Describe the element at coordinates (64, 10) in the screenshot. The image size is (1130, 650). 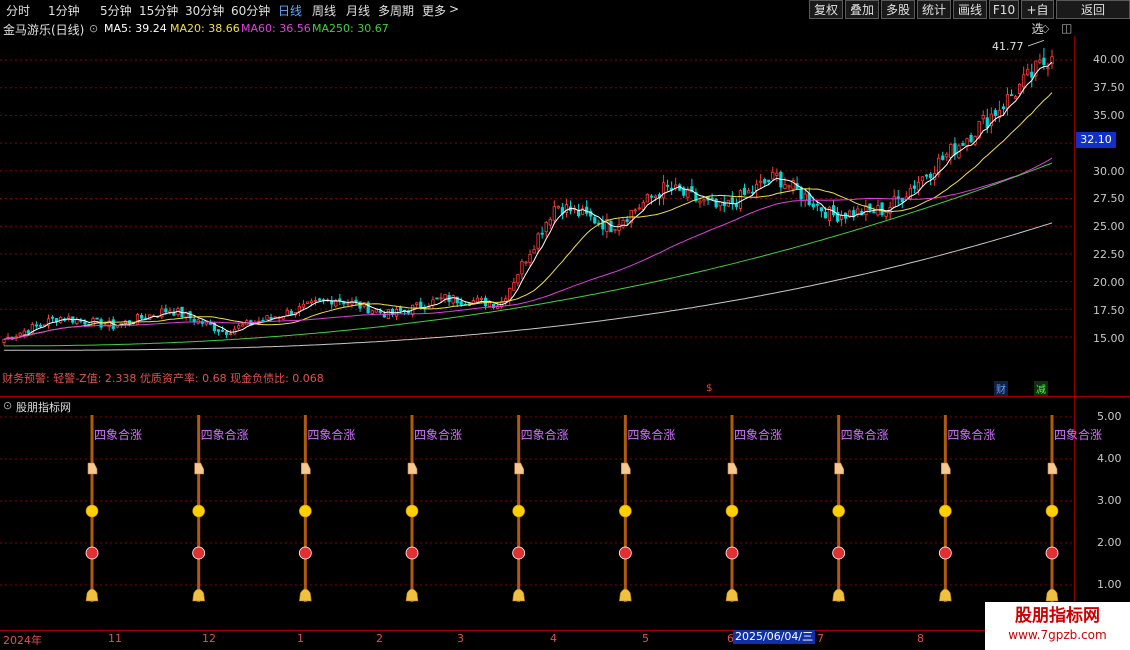
I see `period-tab-1min: 1分钟` at that location.